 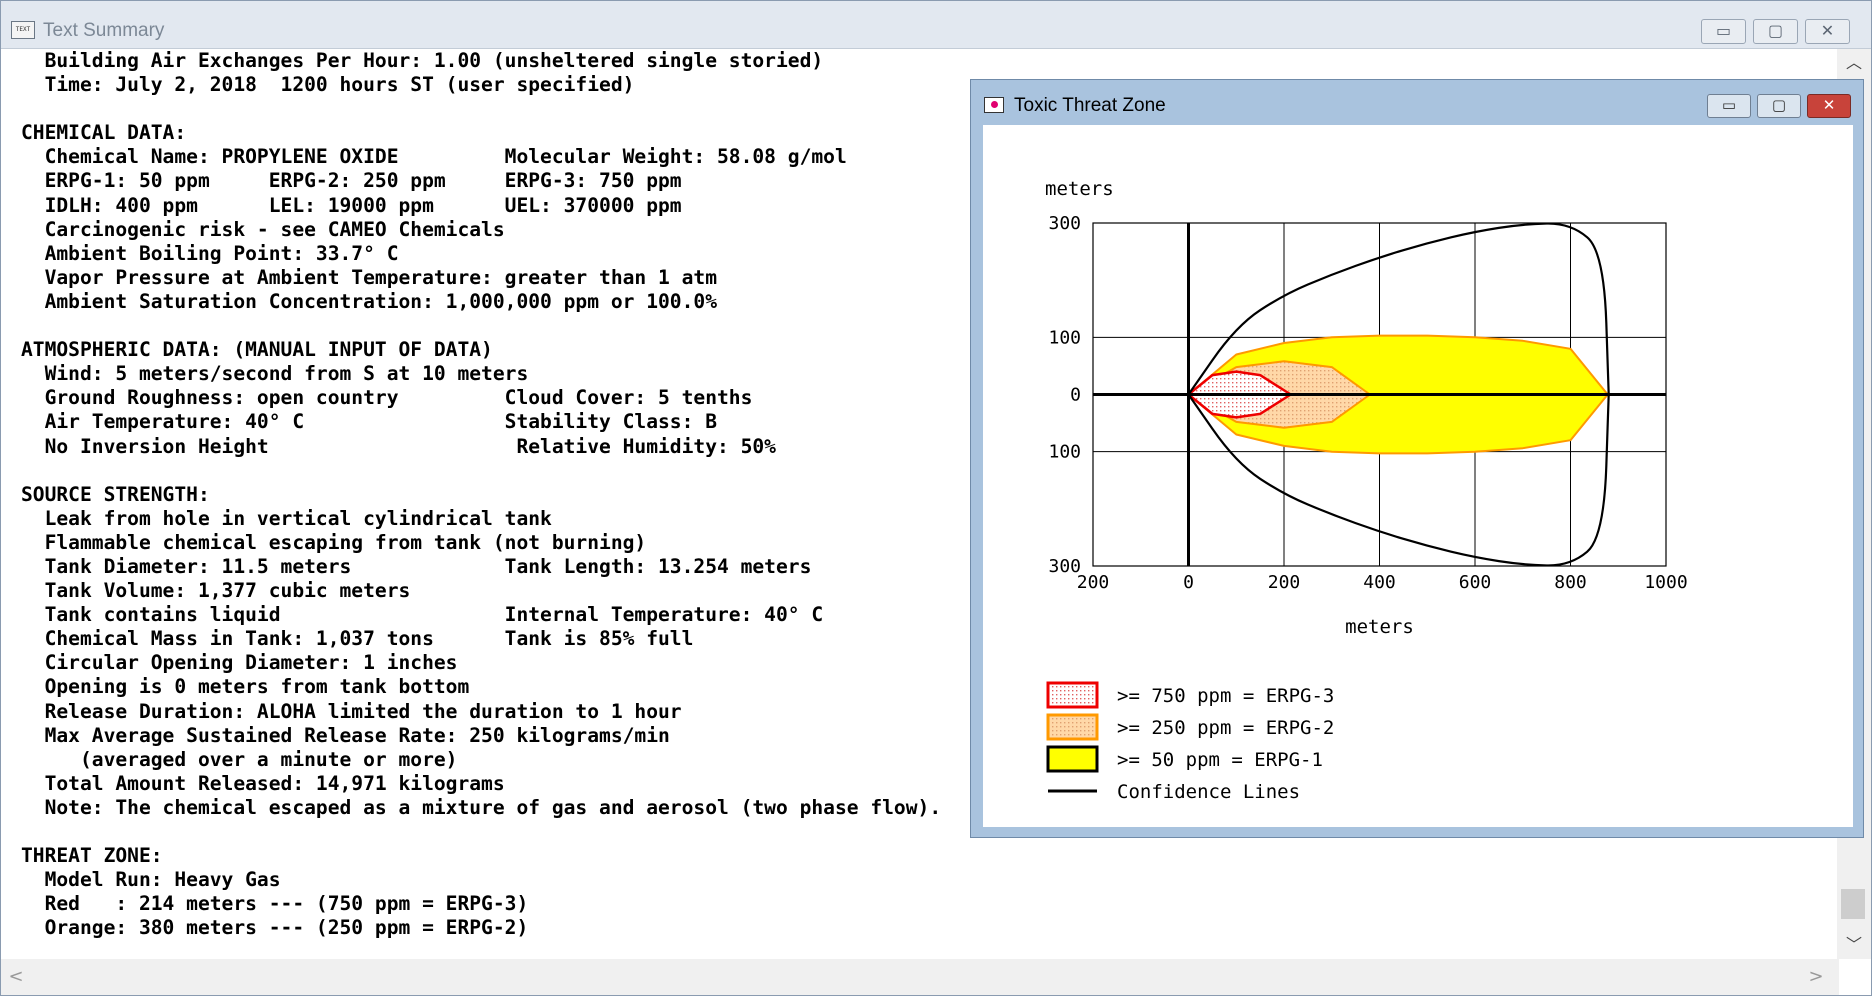 I want to click on x-tick-label: 1000, so click(x=1665, y=582).